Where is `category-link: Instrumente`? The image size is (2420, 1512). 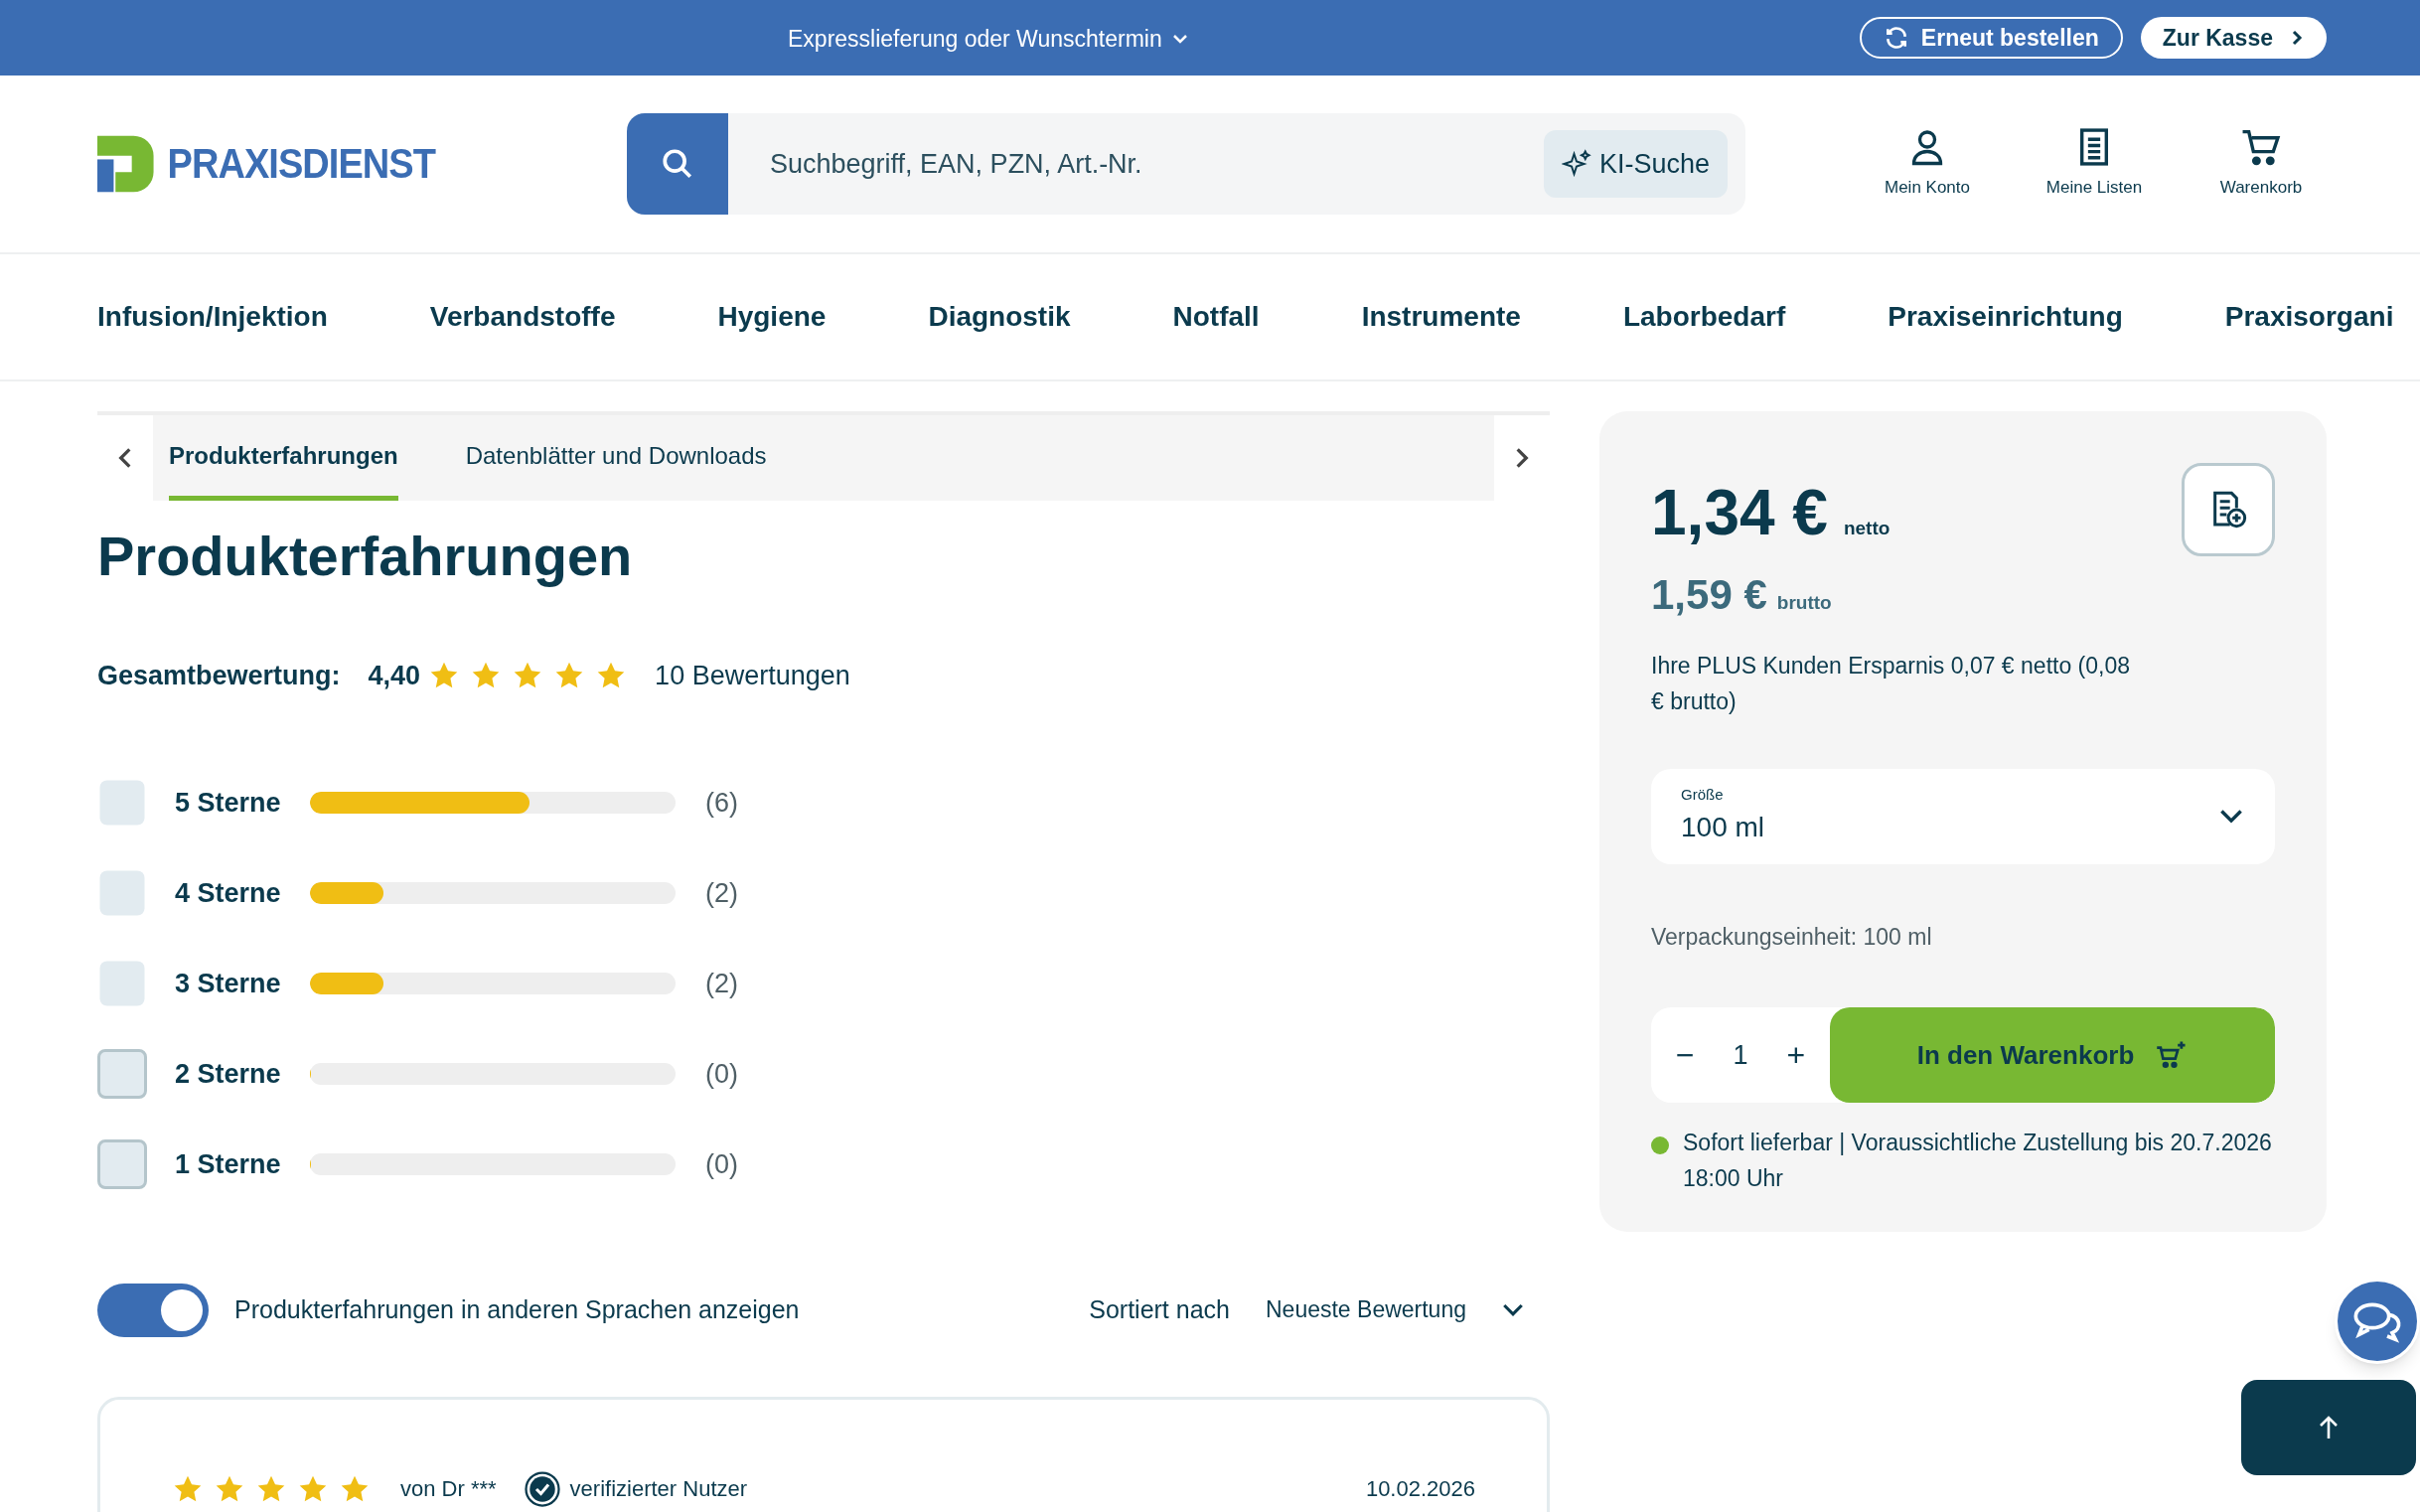 category-link: Instrumente is located at coordinates (1441, 317).